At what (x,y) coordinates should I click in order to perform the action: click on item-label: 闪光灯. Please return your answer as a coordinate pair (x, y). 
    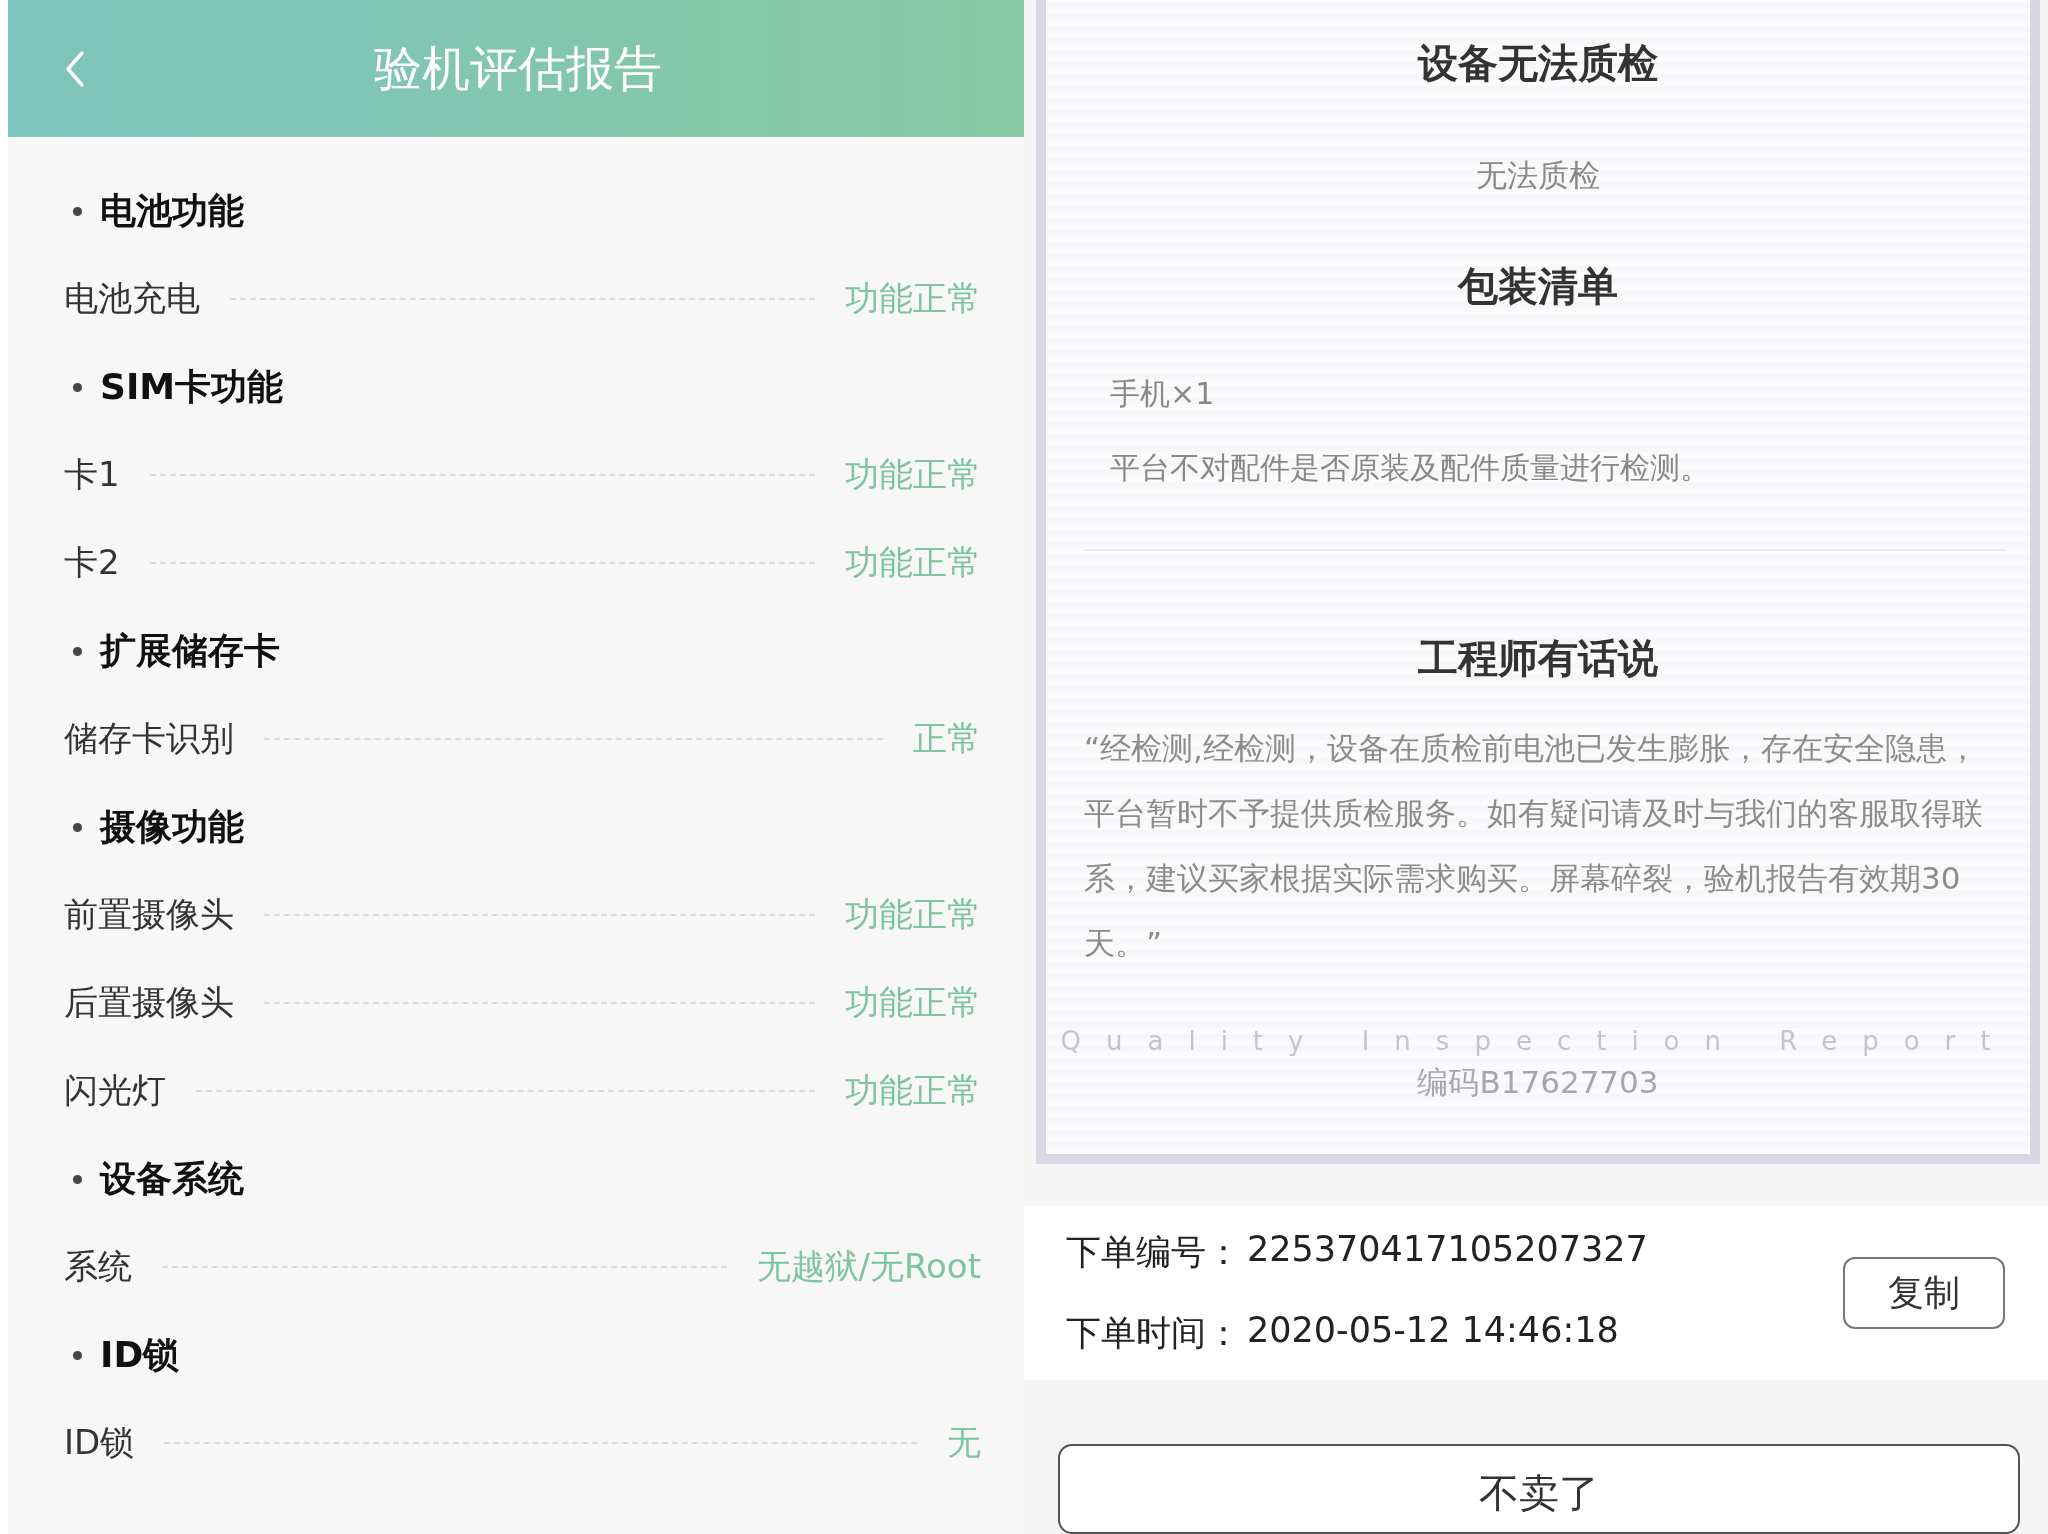
    Looking at the image, I should click on (115, 1090).